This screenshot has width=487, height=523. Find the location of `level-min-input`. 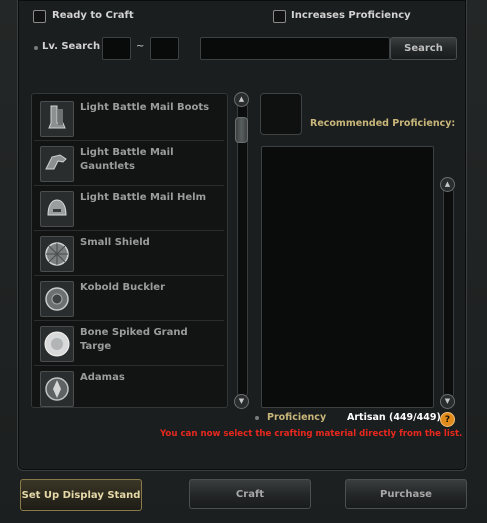

level-min-input is located at coordinates (116, 48).